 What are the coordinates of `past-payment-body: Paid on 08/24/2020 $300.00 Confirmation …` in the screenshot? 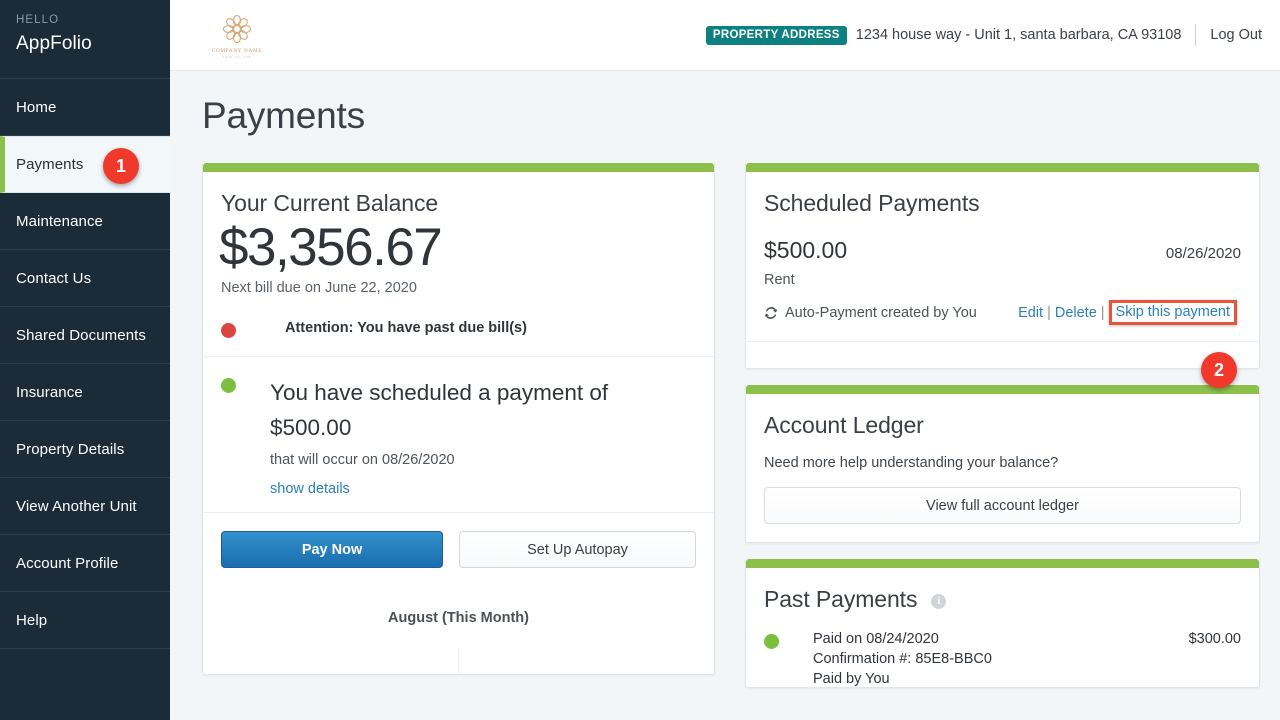 It's located at (1027, 659).